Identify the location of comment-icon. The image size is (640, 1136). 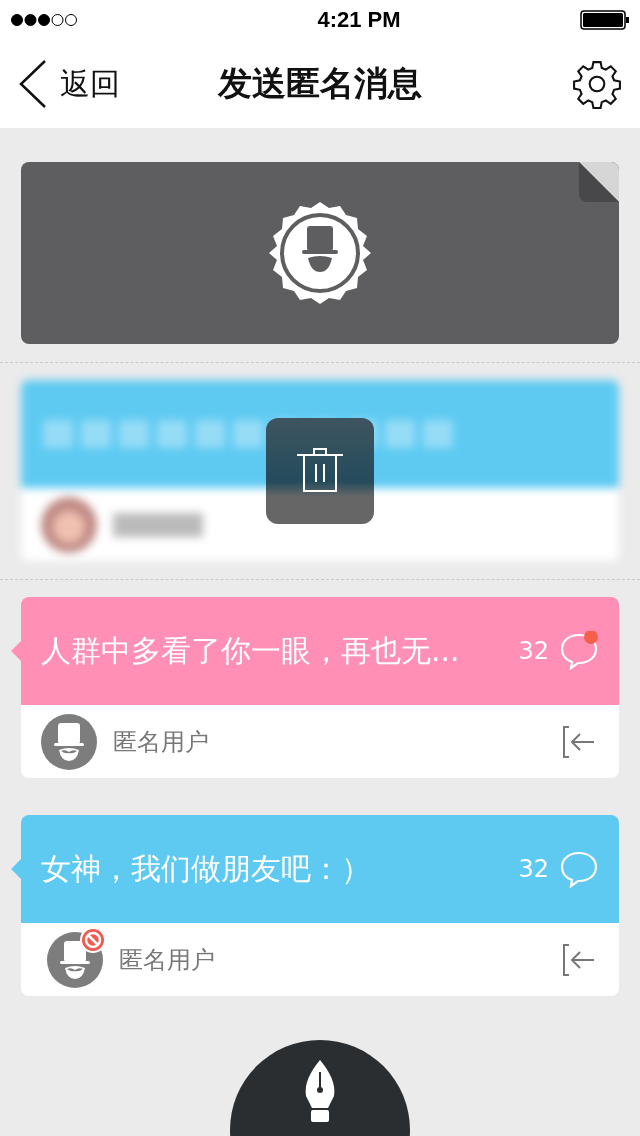
(579, 651).